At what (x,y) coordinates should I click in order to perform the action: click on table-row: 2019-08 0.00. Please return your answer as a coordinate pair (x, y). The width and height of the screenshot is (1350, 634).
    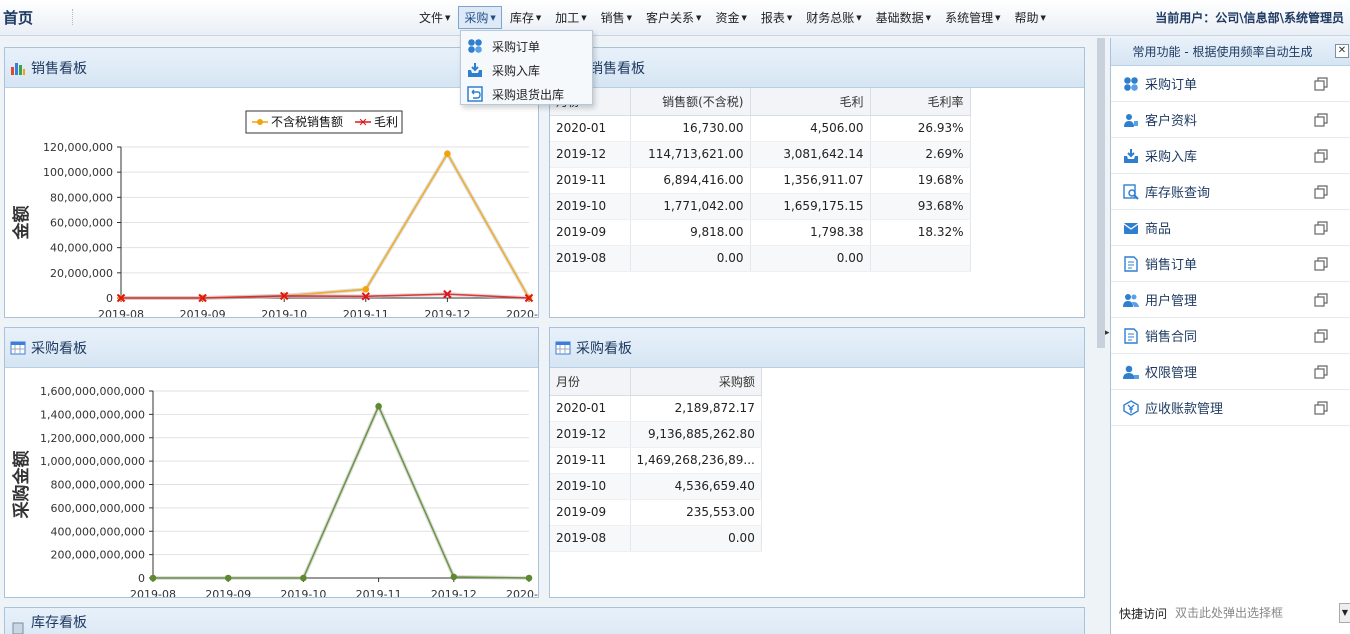
    Looking at the image, I should click on (656, 538).